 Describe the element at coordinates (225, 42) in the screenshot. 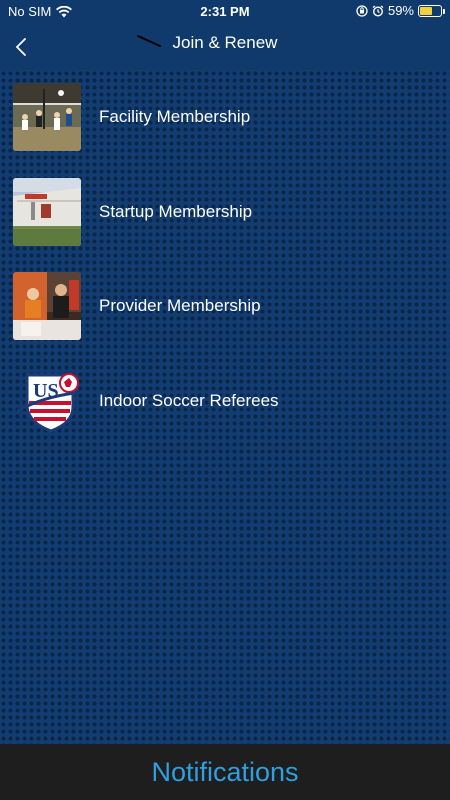

I see `page-title: Join & Renew` at that location.